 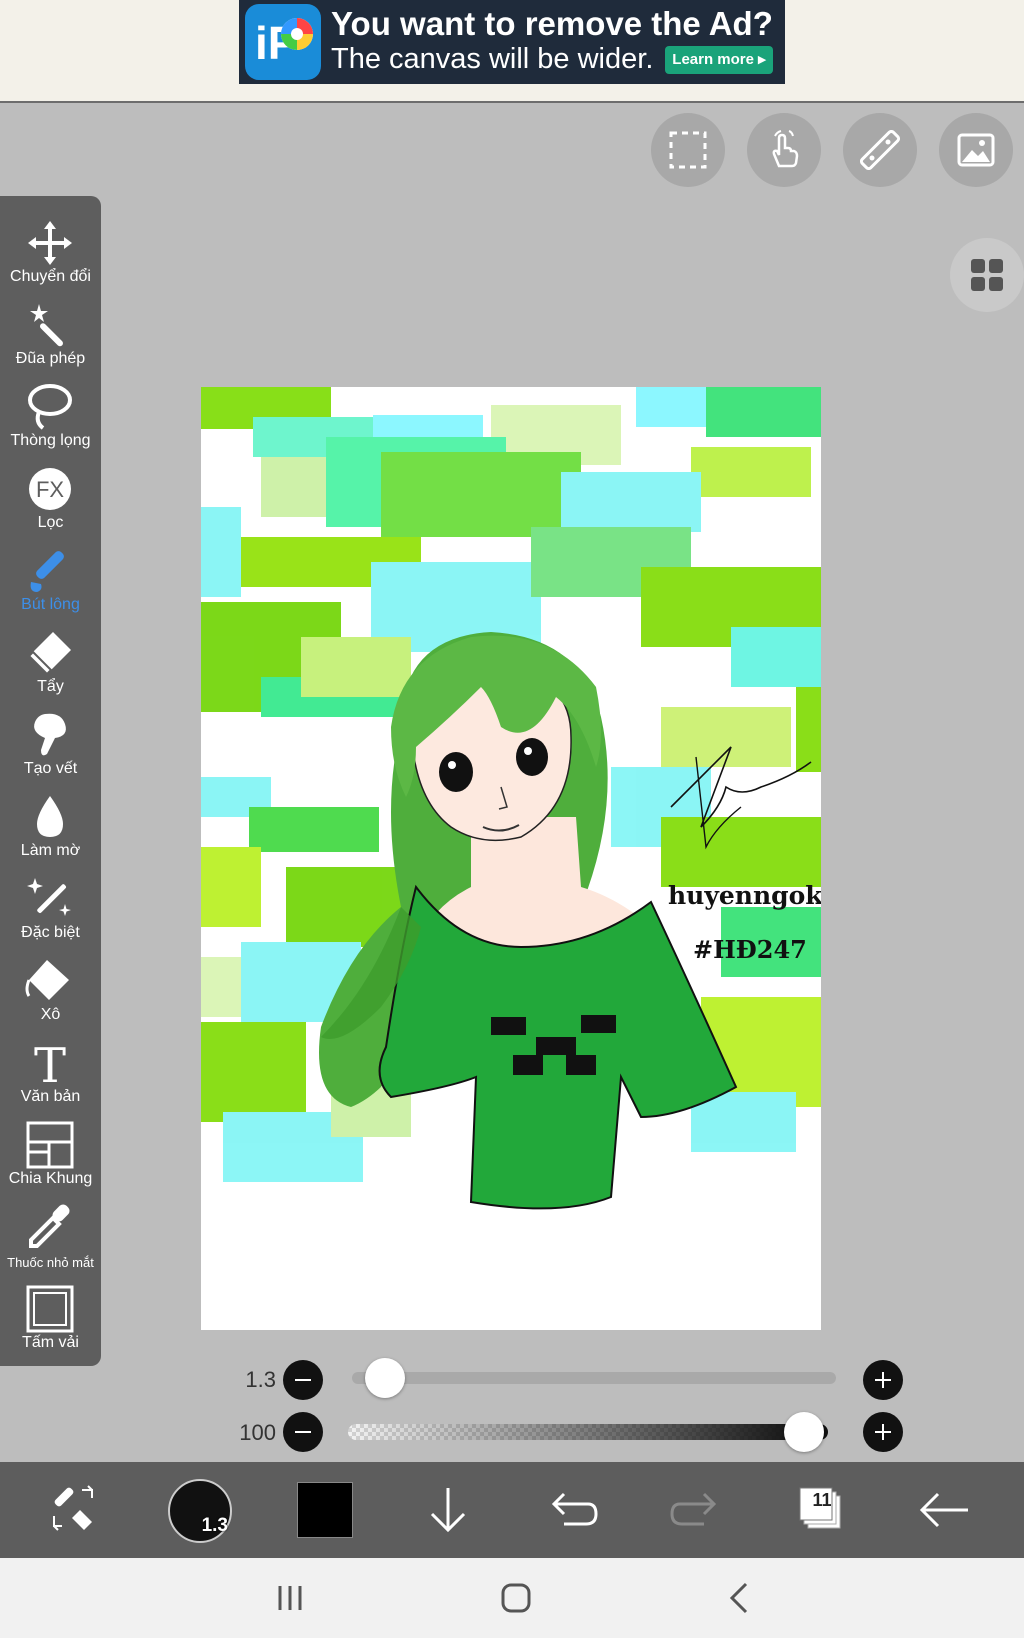 What do you see at coordinates (50, 768) in the screenshot?
I see `tool-label: Tạo vết` at bounding box center [50, 768].